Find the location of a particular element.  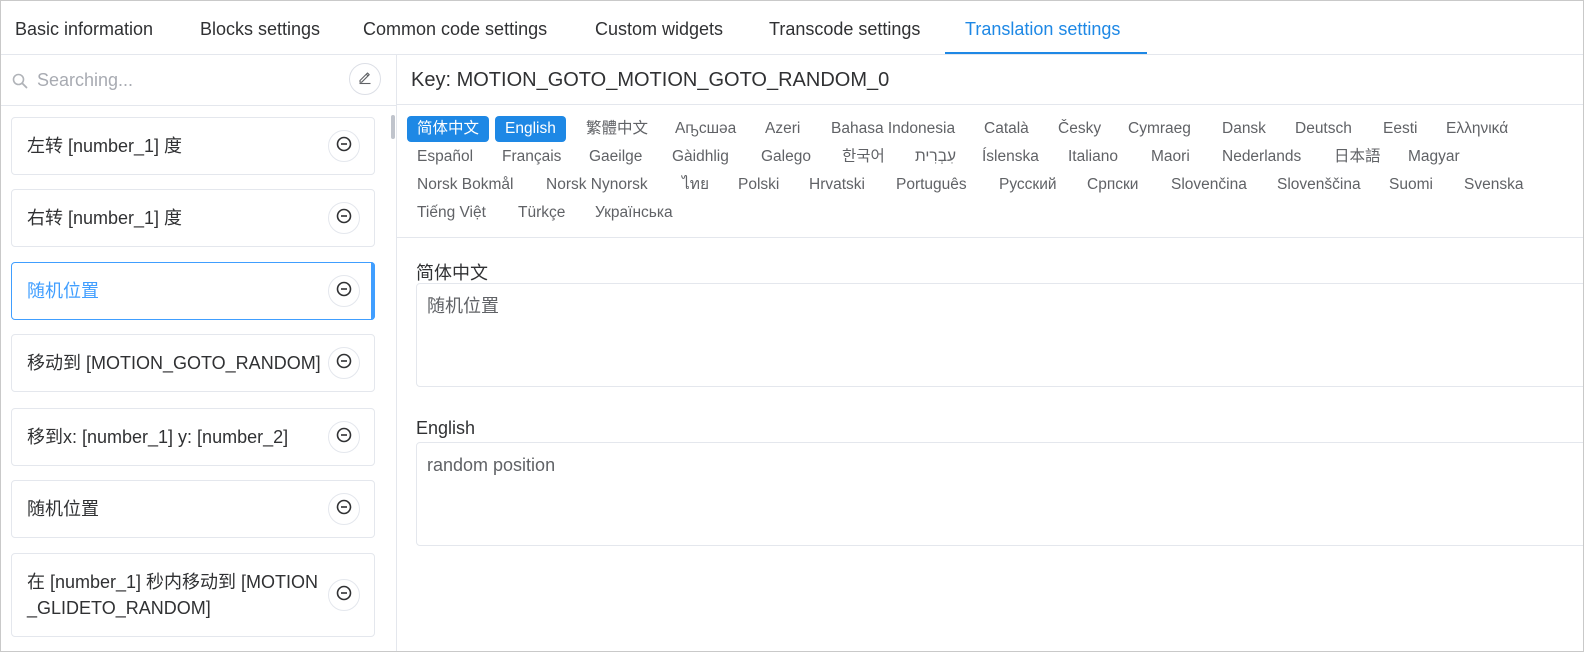

language-option: Italiano is located at coordinates (1093, 157).